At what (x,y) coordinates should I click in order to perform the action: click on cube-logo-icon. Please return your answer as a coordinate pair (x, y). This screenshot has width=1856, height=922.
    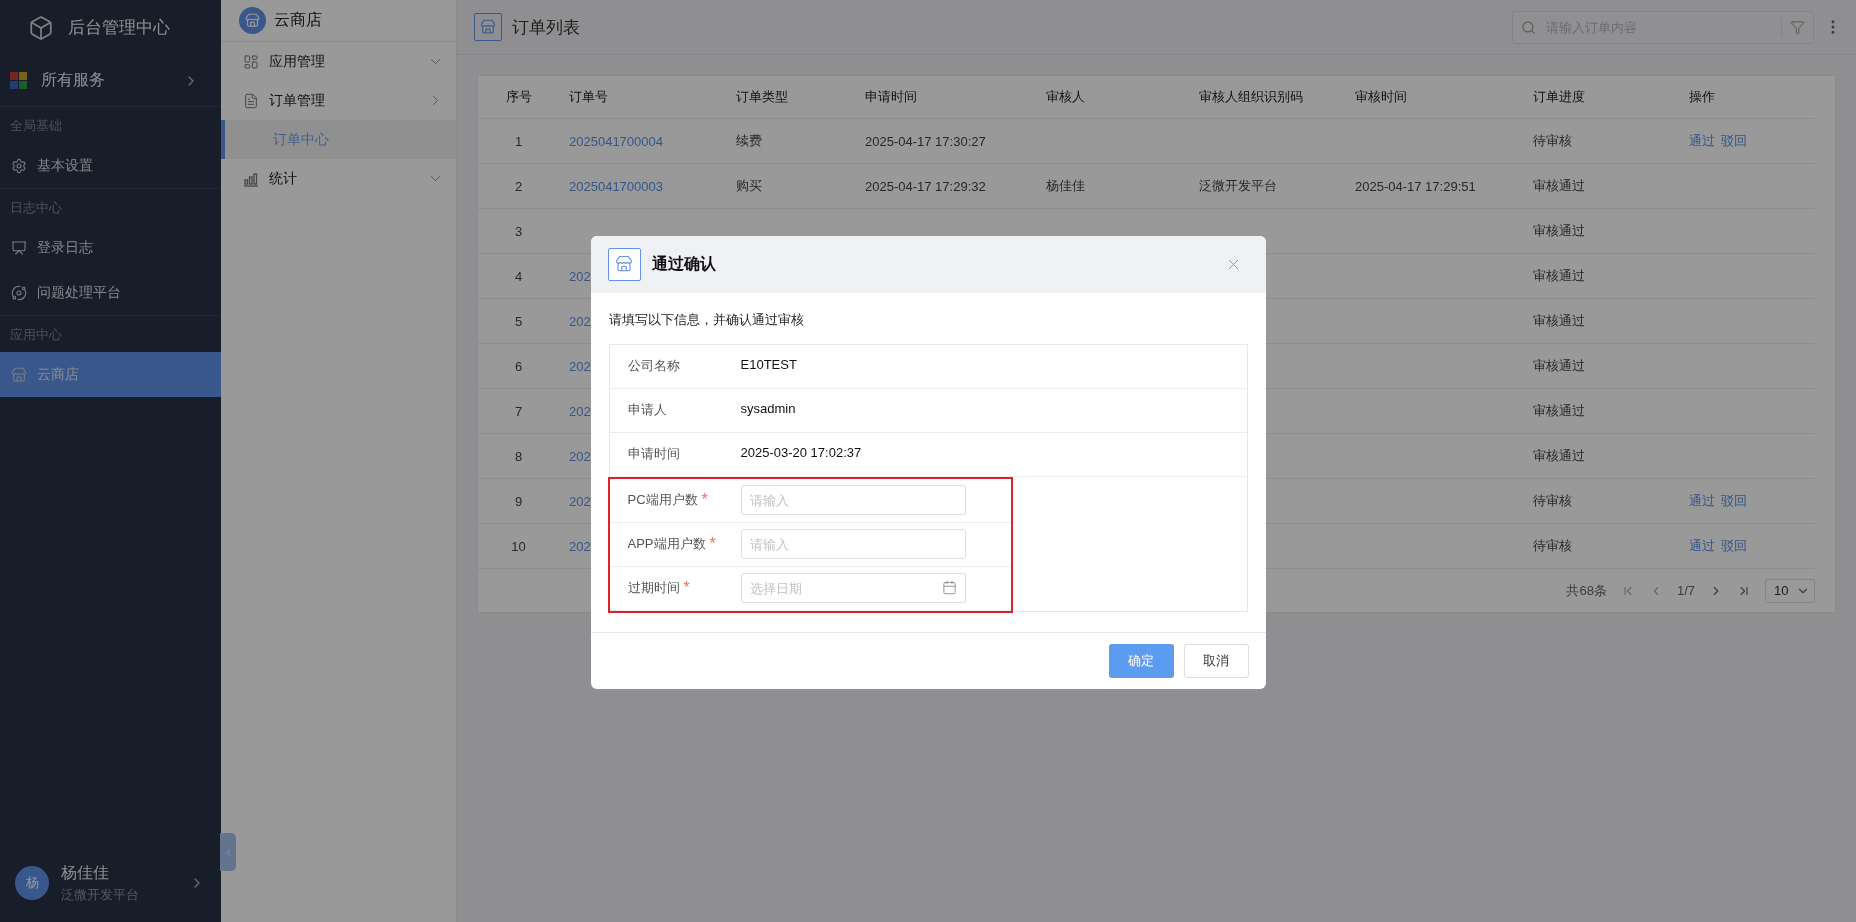
    Looking at the image, I should click on (41, 27).